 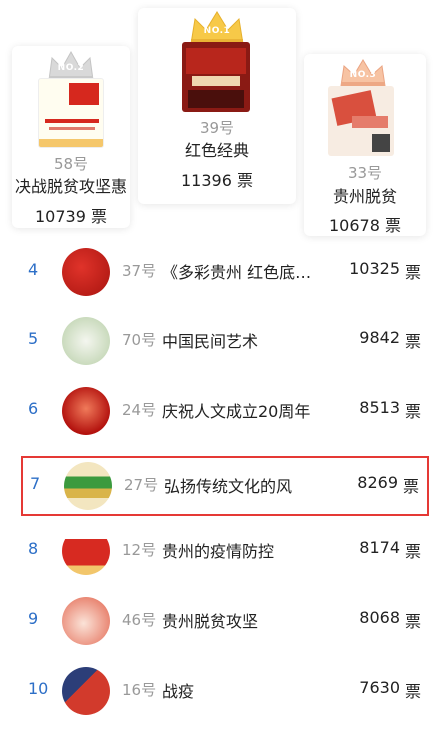 I want to click on ranking-row: 4 37号 《多彩贵州 红色底… 10325 票, so click(x=225, y=272).